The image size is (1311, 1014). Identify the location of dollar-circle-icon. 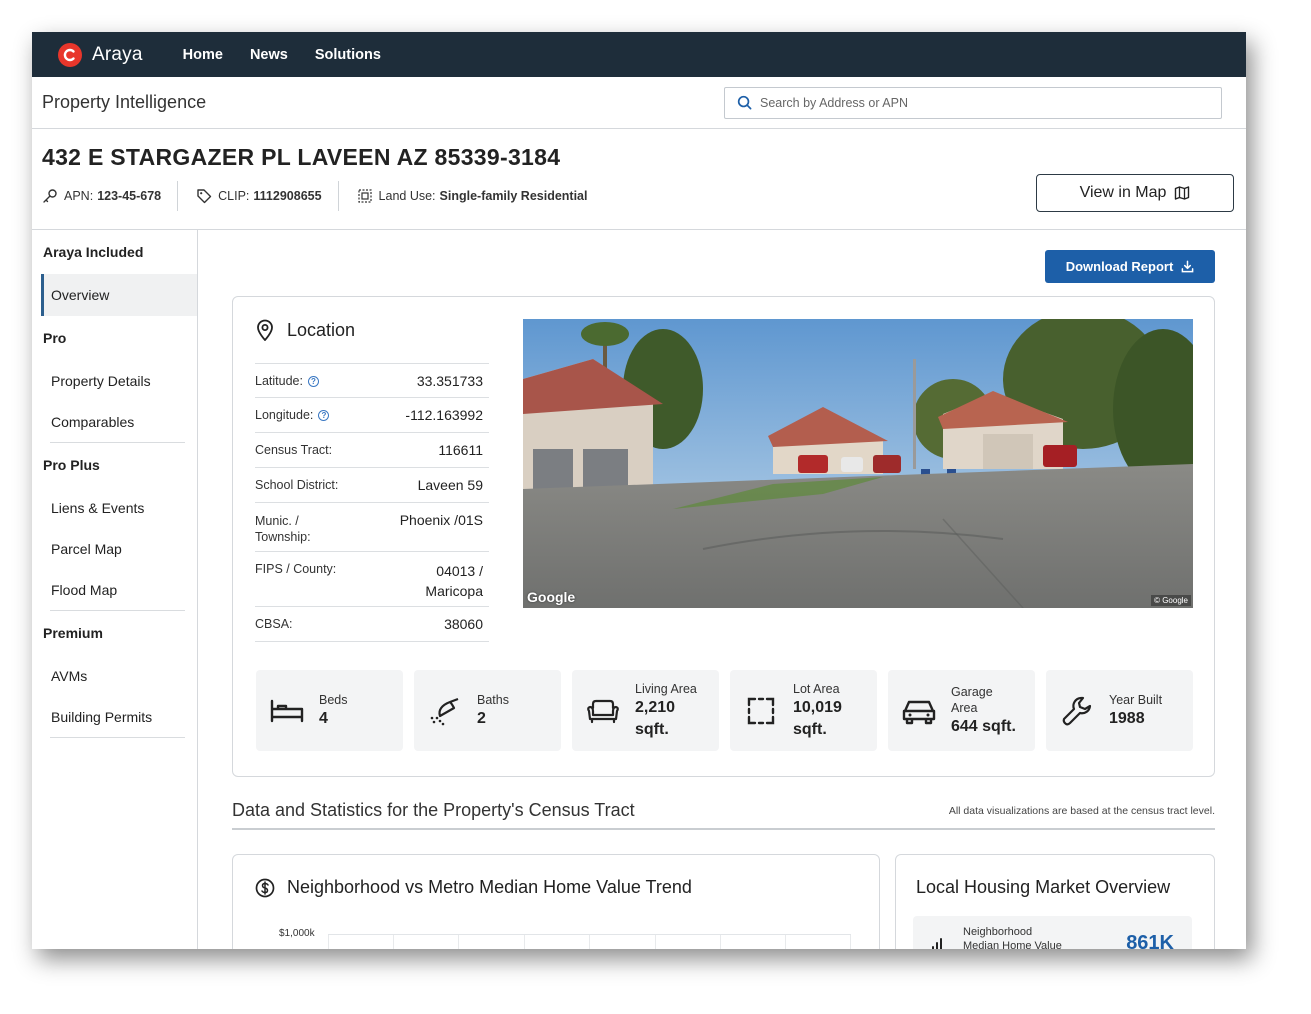
(265, 887).